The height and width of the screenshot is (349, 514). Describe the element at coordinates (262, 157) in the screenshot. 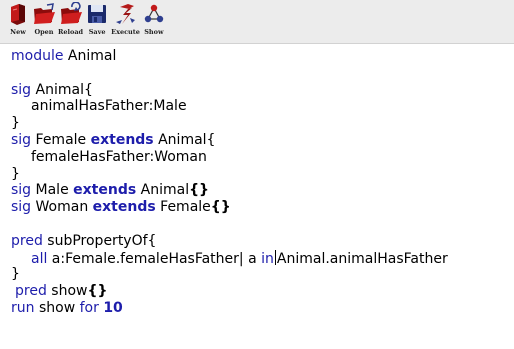

I see `code-line: femaleHasFather:Woman` at that location.